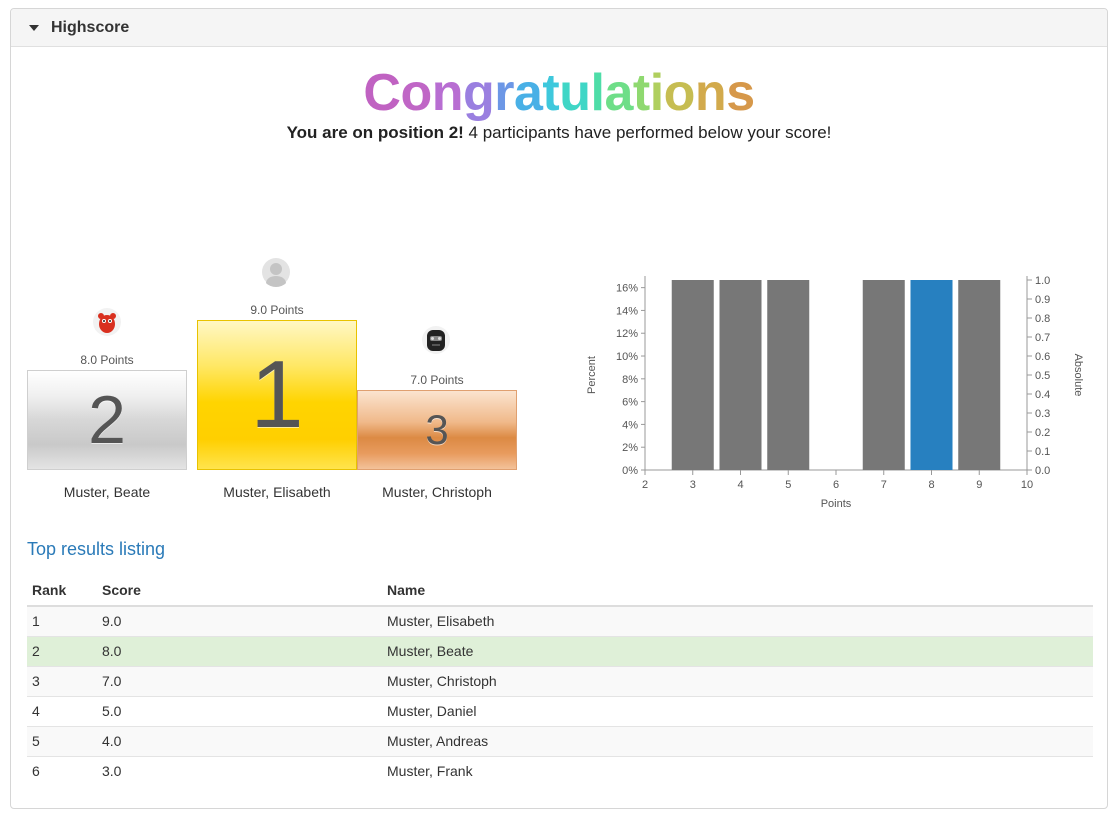 This screenshot has height=819, width=1117. Describe the element at coordinates (62, 770) in the screenshot. I see `cell-rank: 6` at that location.